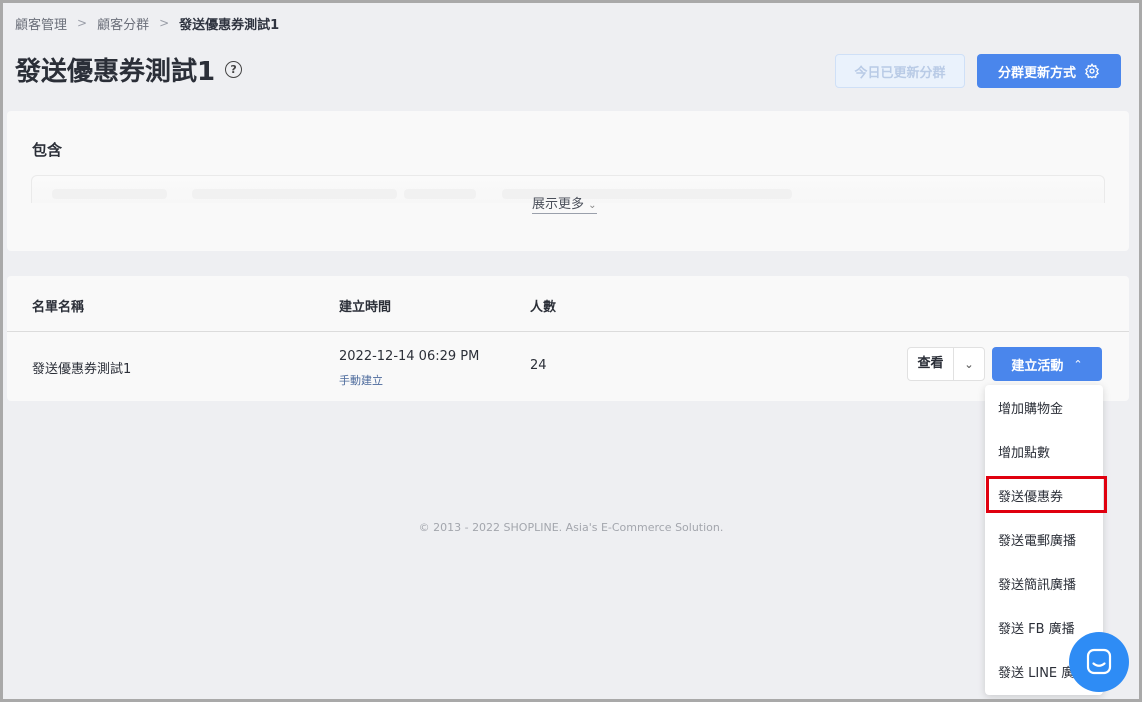 The height and width of the screenshot is (702, 1142). I want to click on update-method-button: 分群更新方式, so click(1049, 71).